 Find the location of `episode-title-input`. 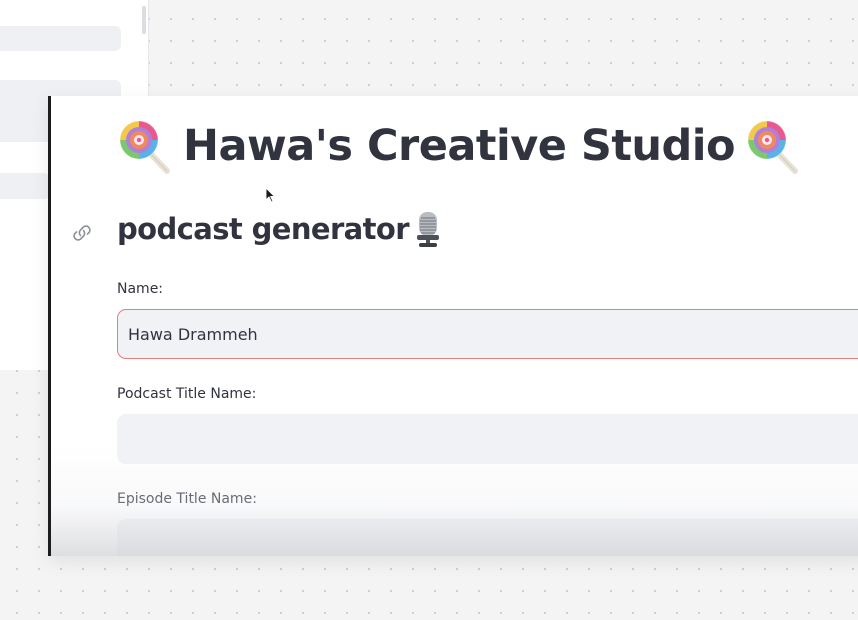

episode-title-input is located at coordinates (487, 537).